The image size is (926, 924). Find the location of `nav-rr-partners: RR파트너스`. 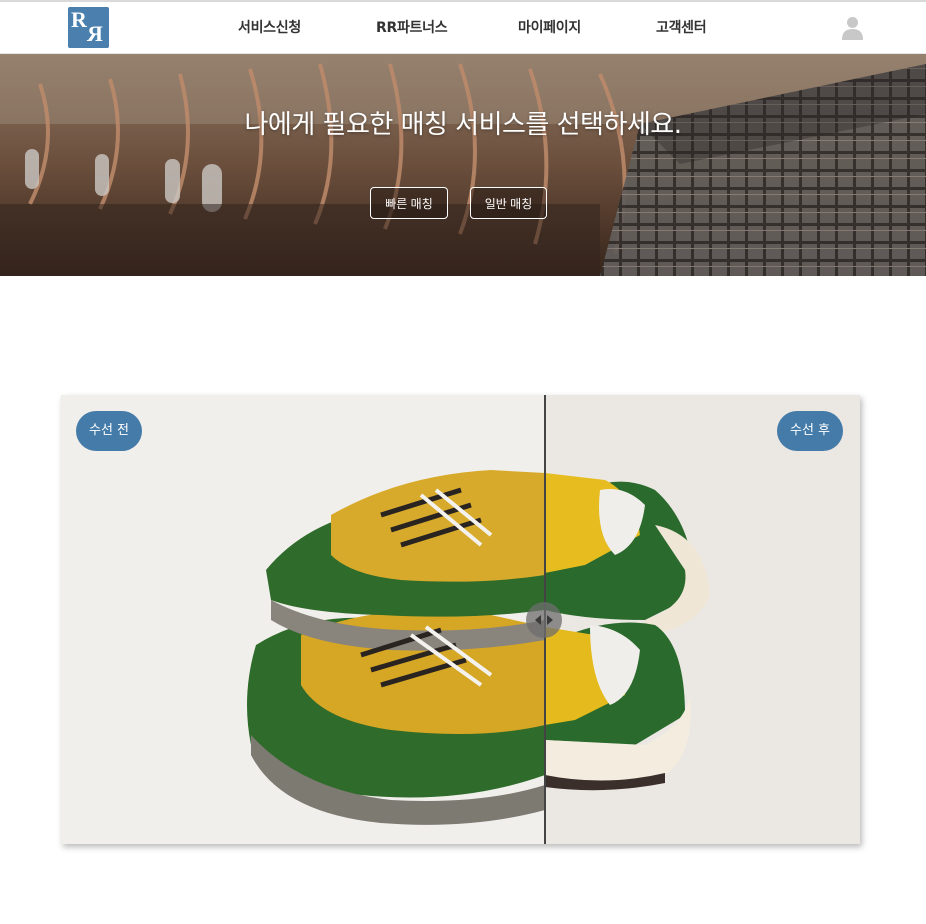

nav-rr-partners: RR파트너스 is located at coordinates (412, 27).